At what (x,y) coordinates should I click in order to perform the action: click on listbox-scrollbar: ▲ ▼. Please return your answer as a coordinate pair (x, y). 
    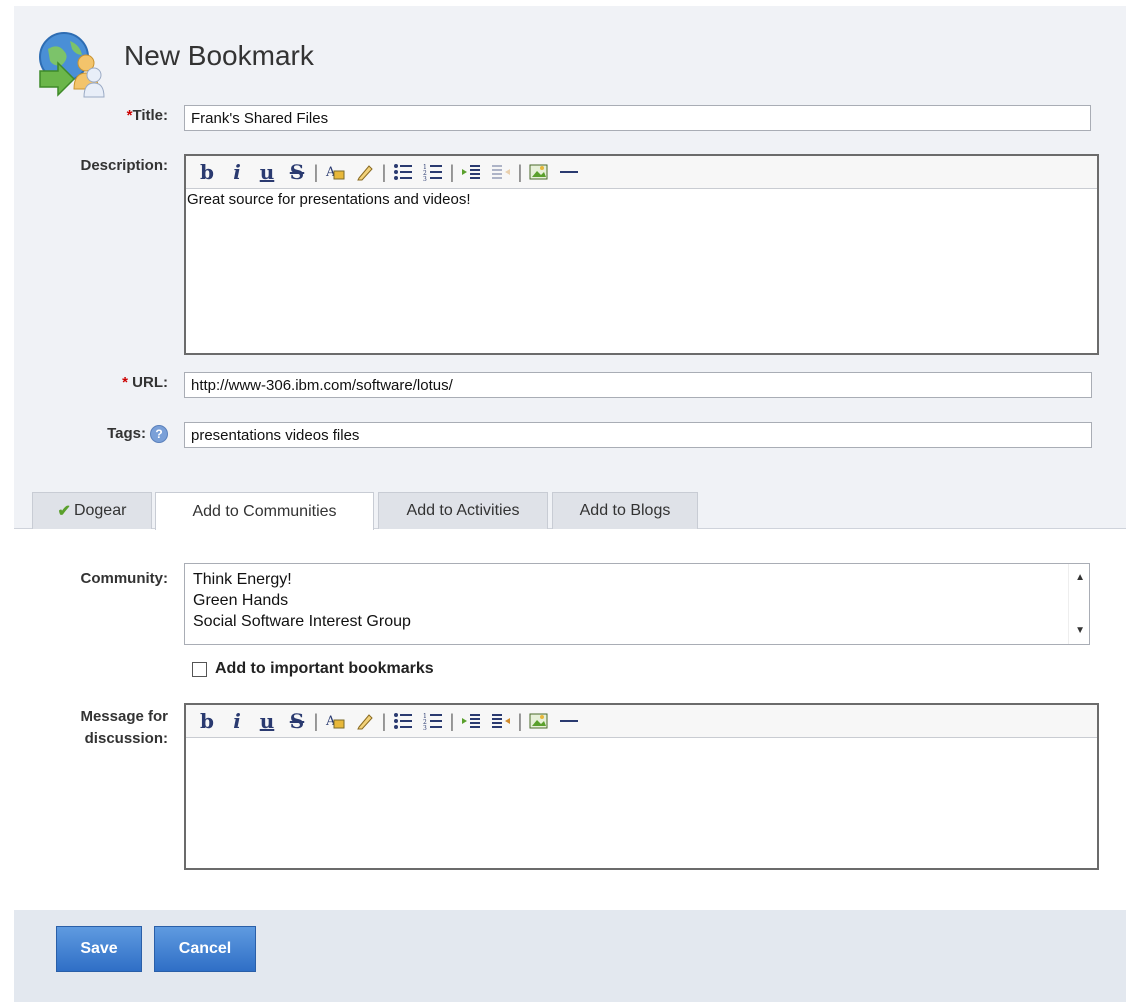
    Looking at the image, I should click on (1078, 604).